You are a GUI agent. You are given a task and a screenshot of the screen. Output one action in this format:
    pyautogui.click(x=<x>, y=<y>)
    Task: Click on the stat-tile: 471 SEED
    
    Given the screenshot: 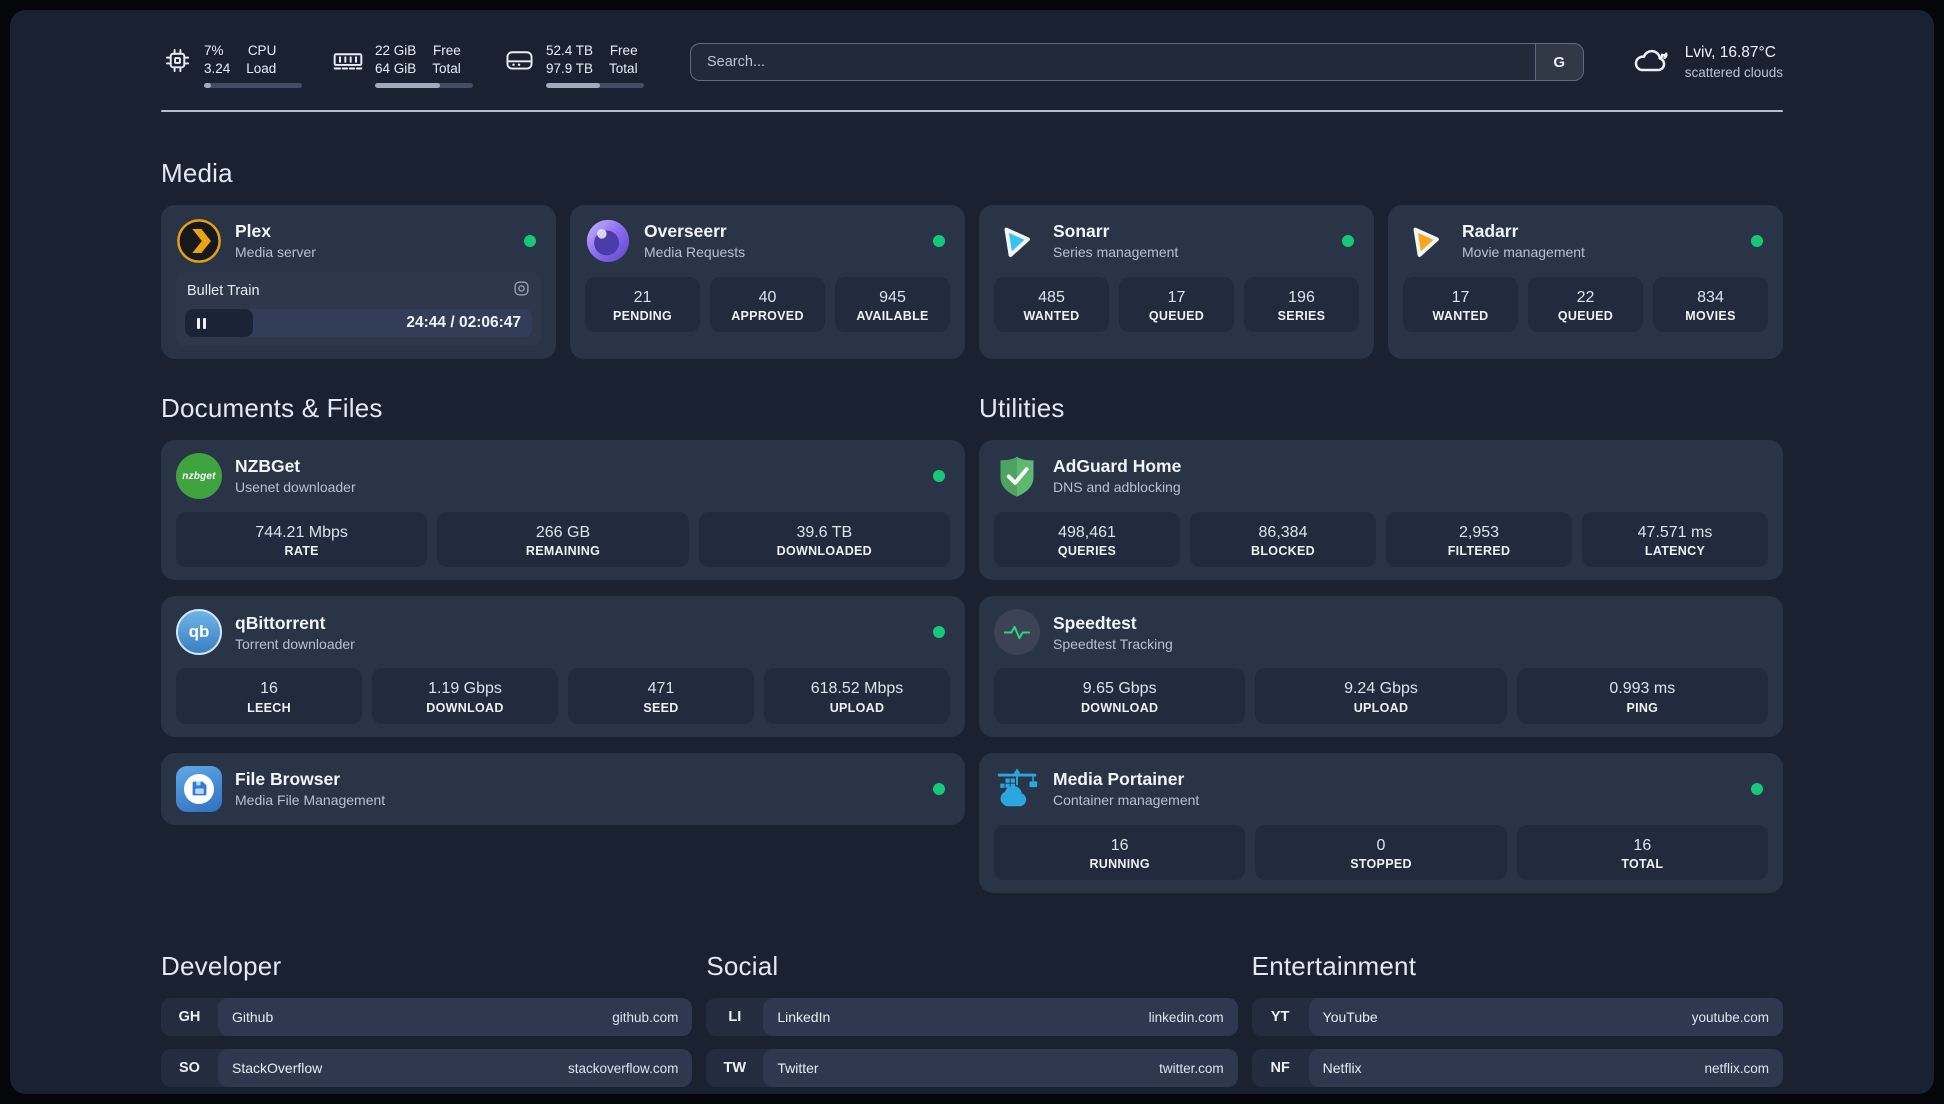 What is the action you would take?
    pyautogui.click(x=661, y=696)
    